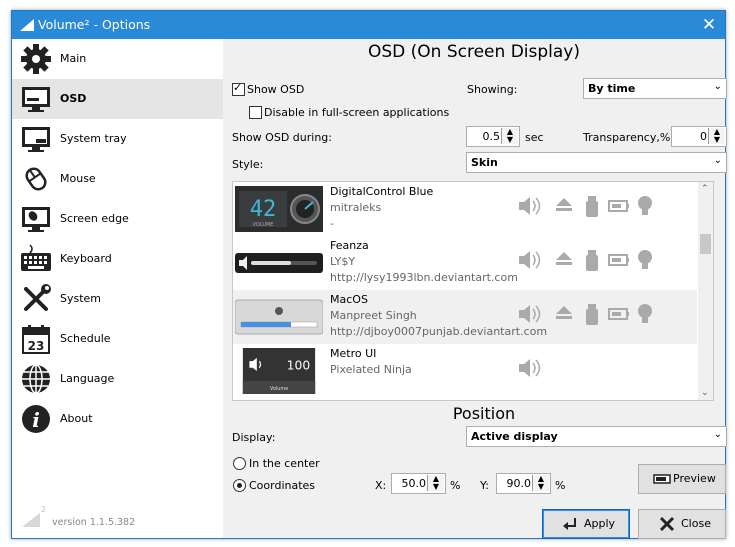 Image resolution: width=735 pixels, height=547 pixels. Describe the element at coordinates (117, 339) in the screenshot. I see `sidebar-item-schedule: 23 Schedule` at that location.